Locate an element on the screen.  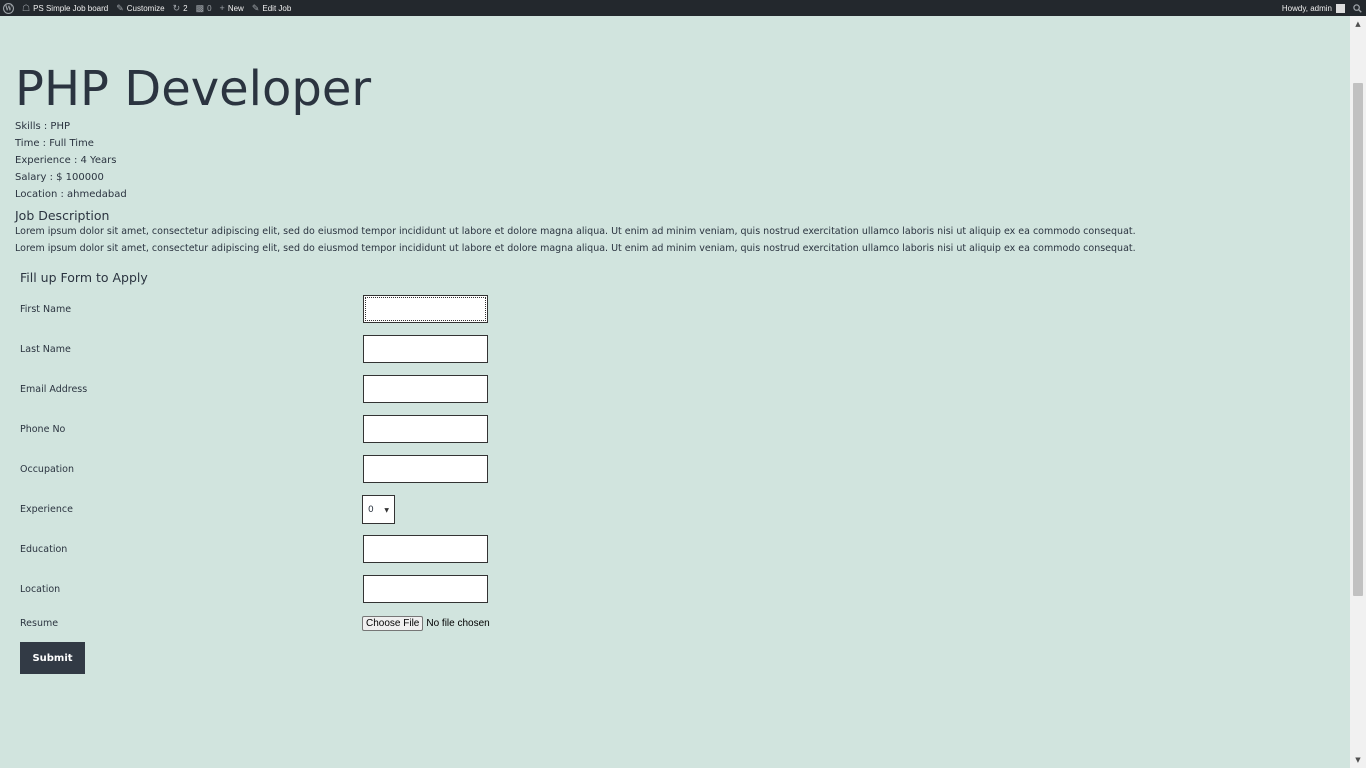
avatar is located at coordinates (1340, 8).